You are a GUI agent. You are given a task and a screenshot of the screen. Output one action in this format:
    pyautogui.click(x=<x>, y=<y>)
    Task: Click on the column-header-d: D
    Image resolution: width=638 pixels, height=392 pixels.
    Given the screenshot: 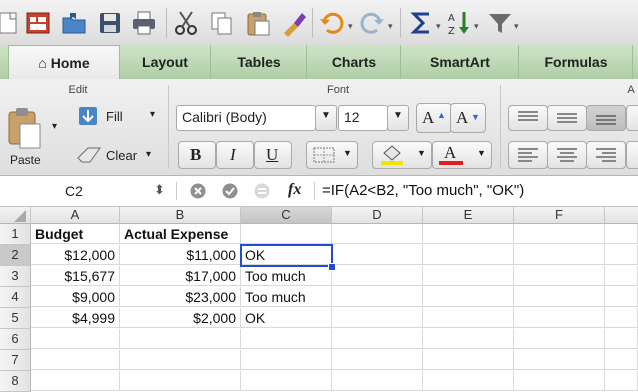 What is the action you would take?
    pyautogui.click(x=377, y=215)
    